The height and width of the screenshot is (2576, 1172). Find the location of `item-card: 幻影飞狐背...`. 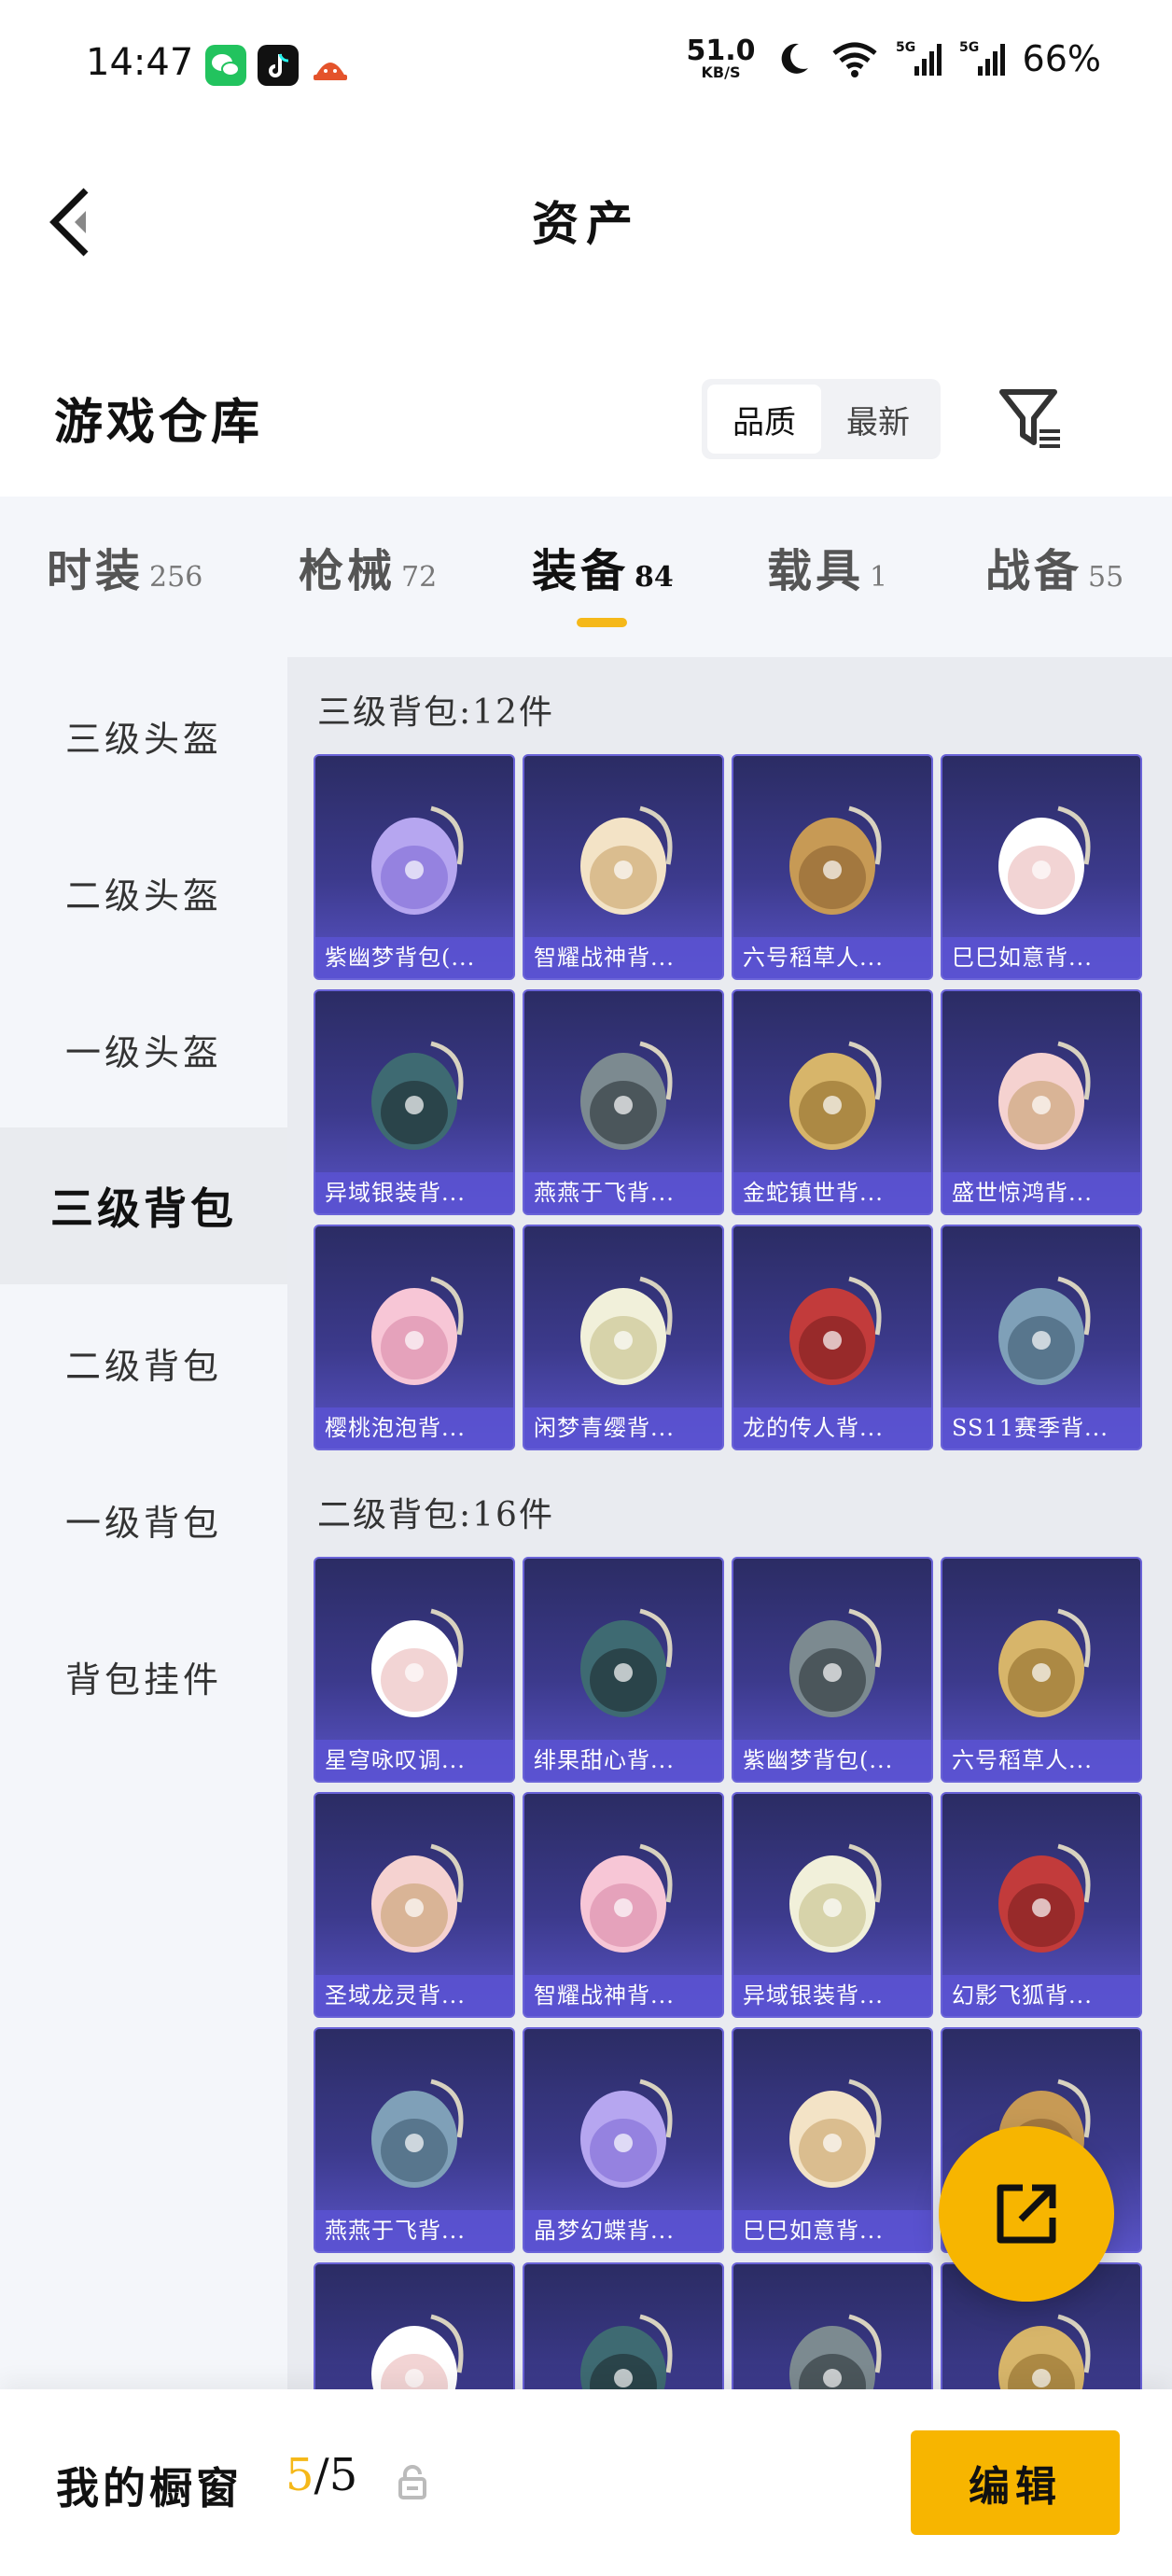

item-card: 幻影飞狐背... is located at coordinates (1041, 1905).